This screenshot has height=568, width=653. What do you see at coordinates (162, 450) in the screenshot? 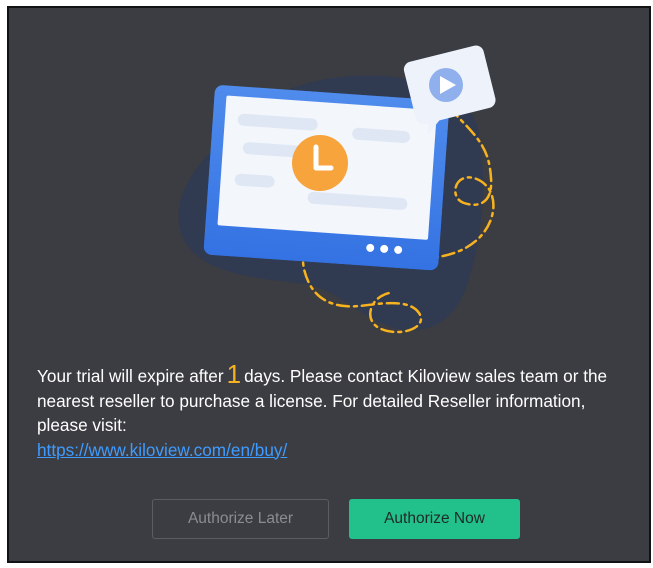
I see `reseller-link: https://www.kiloview.com/en/buy/` at bounding box center [162, 450].